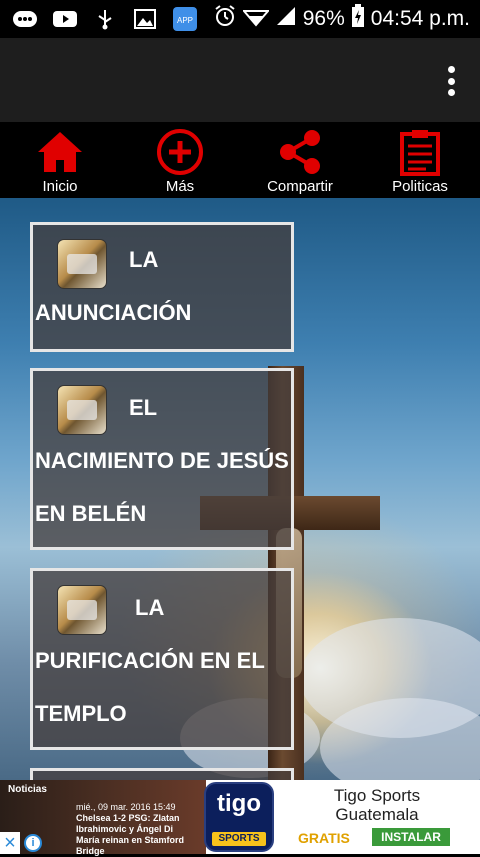 This screenshot has height=857, width=480. What do you see at coordinates (25, 19) in the screenshot?
I see `messages-icon` at bounding box center [25, 19].